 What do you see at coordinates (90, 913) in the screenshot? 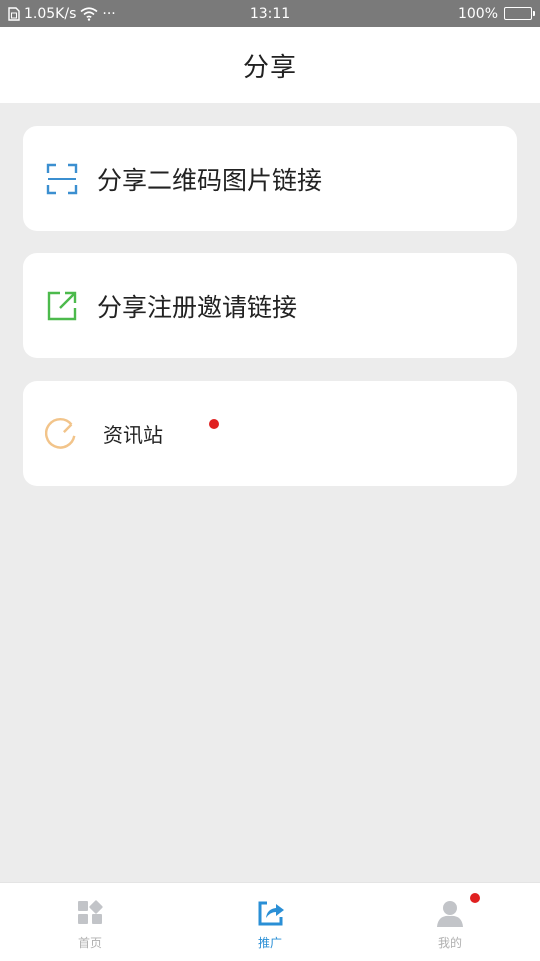
I see `grid-icon` at bounding box center [90, 913].